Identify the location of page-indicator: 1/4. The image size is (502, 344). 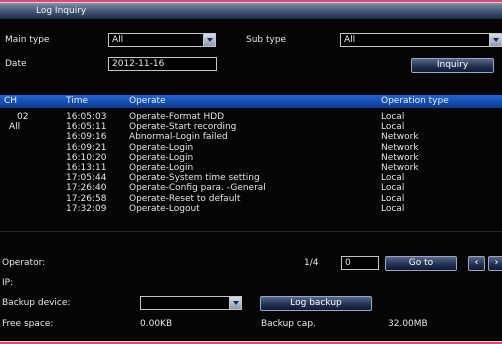
(311, 263).